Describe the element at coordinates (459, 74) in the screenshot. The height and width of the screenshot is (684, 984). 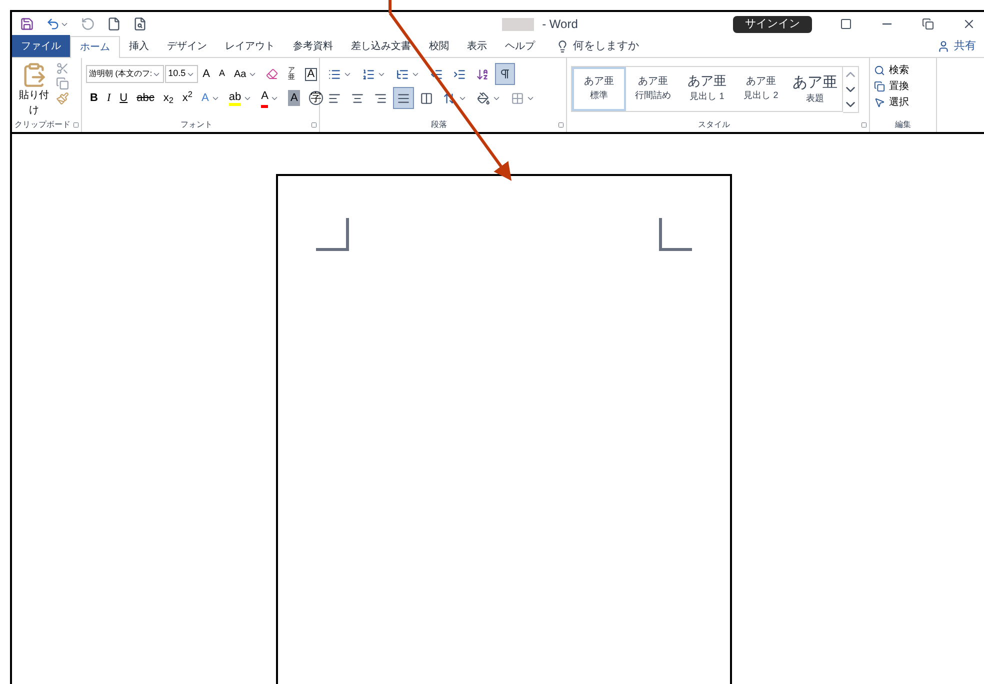
I see `increase-indent-icon` at that location.